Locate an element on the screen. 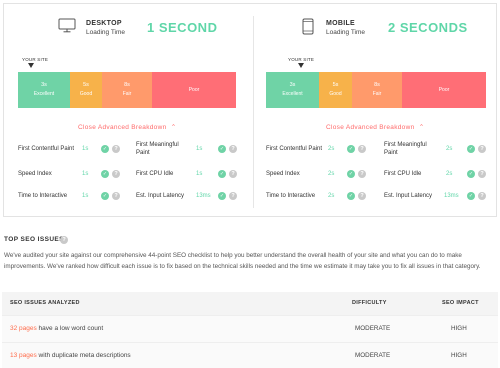  issue-cell: 32 pages have a low word count is located at coordinates (56, 328).